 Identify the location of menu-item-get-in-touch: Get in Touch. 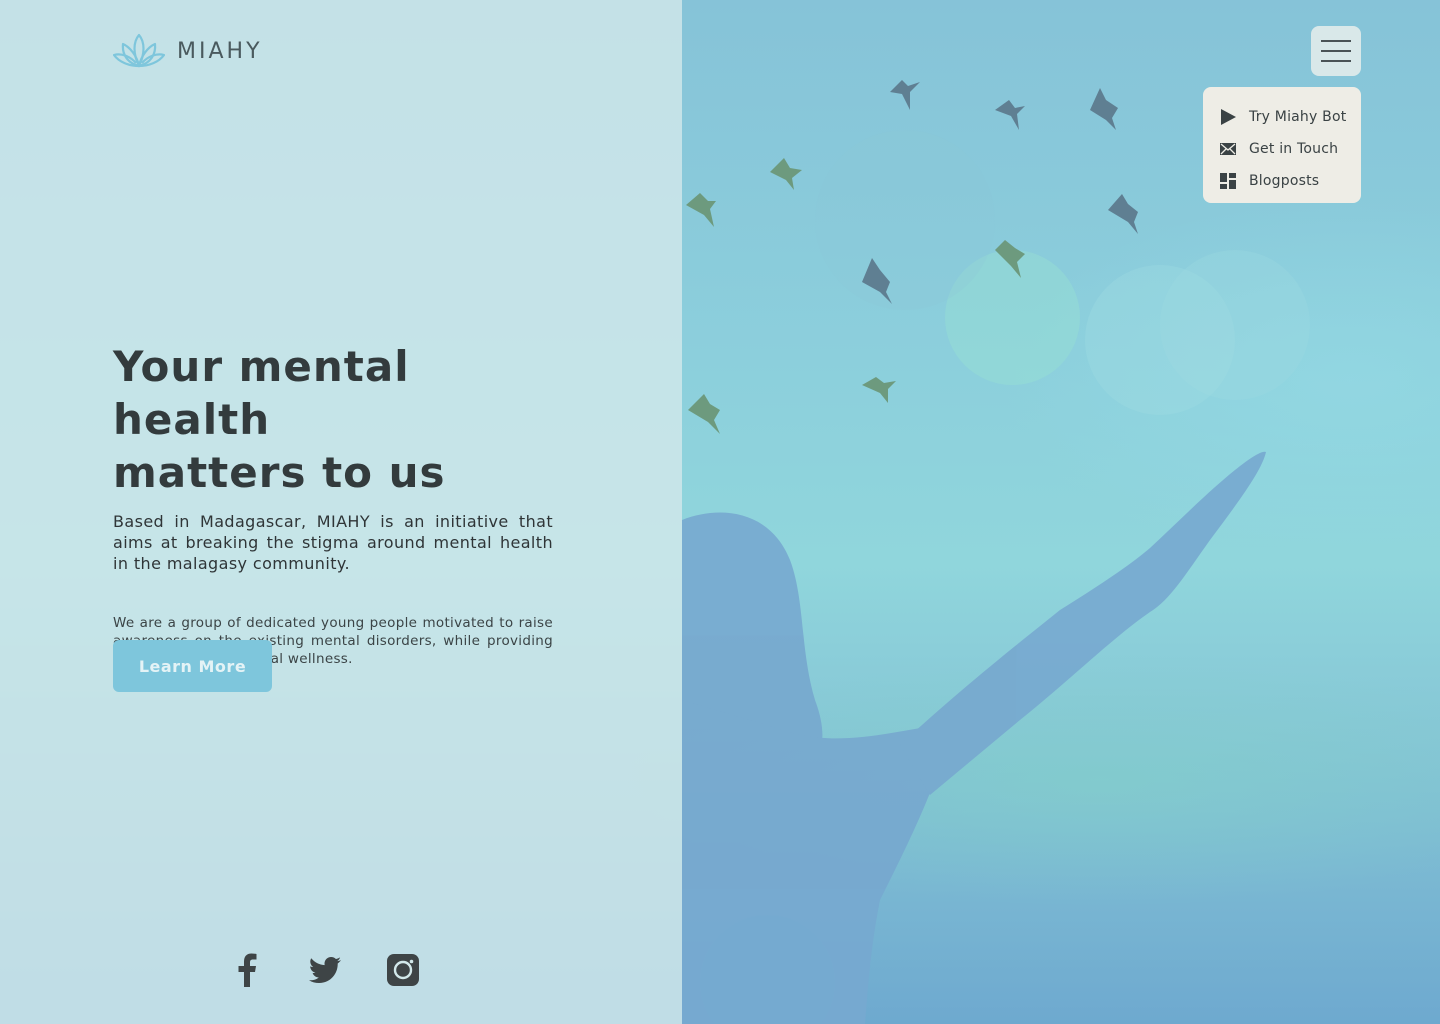
(1290, 149).